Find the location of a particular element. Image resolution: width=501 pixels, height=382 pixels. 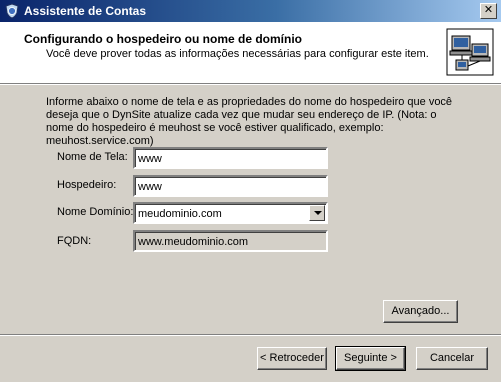

title-bar: Assistente de Contas ✕ is located at coordinates (250, 11).